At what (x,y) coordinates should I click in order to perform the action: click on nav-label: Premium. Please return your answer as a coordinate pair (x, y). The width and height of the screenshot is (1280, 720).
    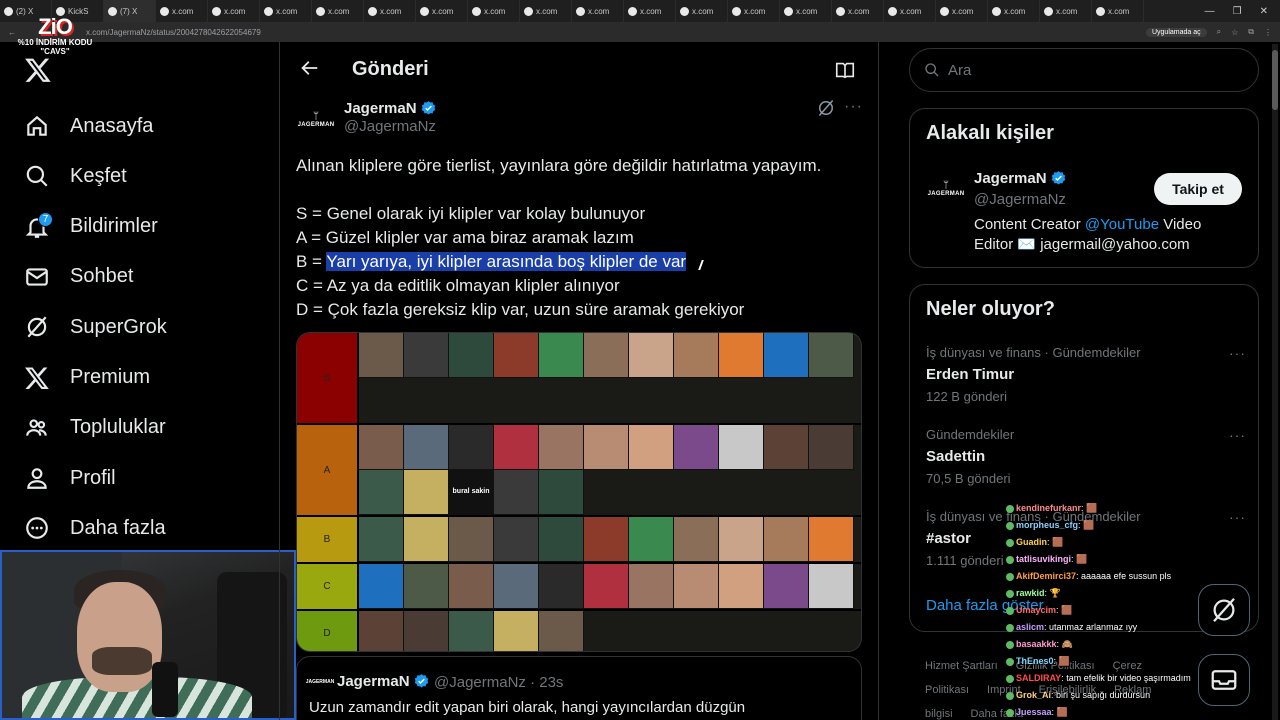
    Looking at the image, I should click on (110, 377).